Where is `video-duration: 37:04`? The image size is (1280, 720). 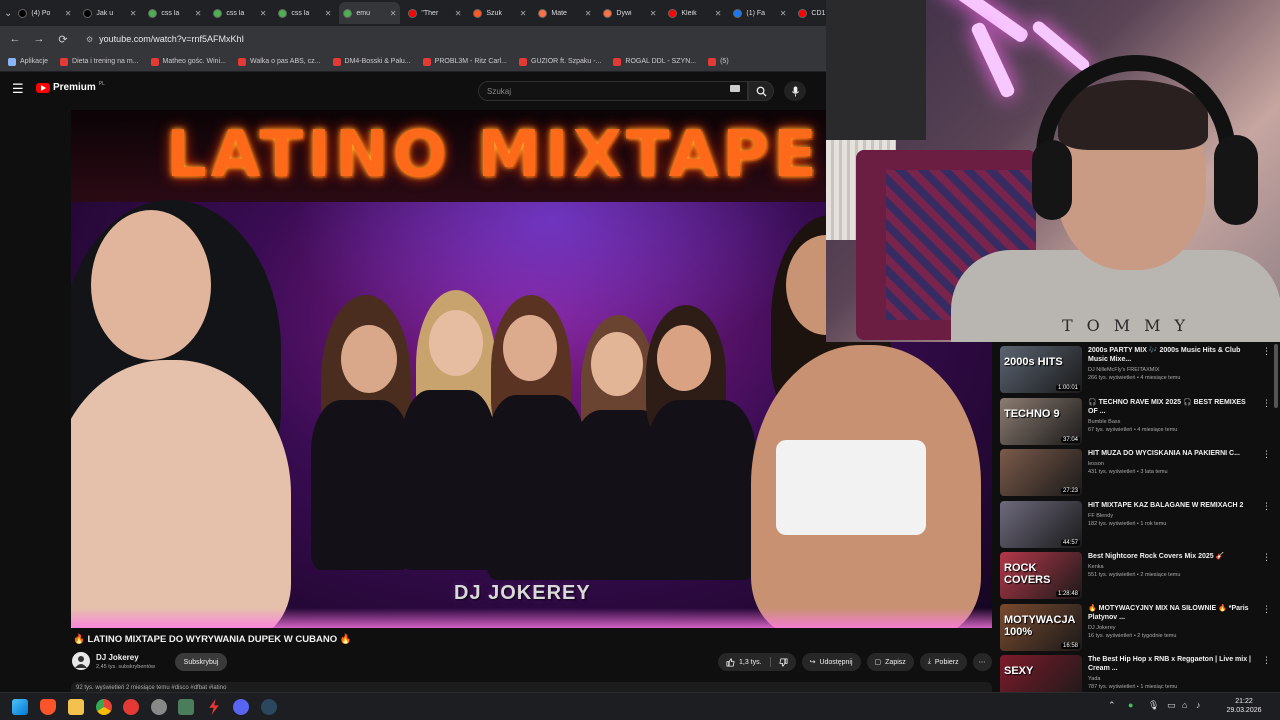 video-duration: 37:04 is located at coordinates (1070, 439).